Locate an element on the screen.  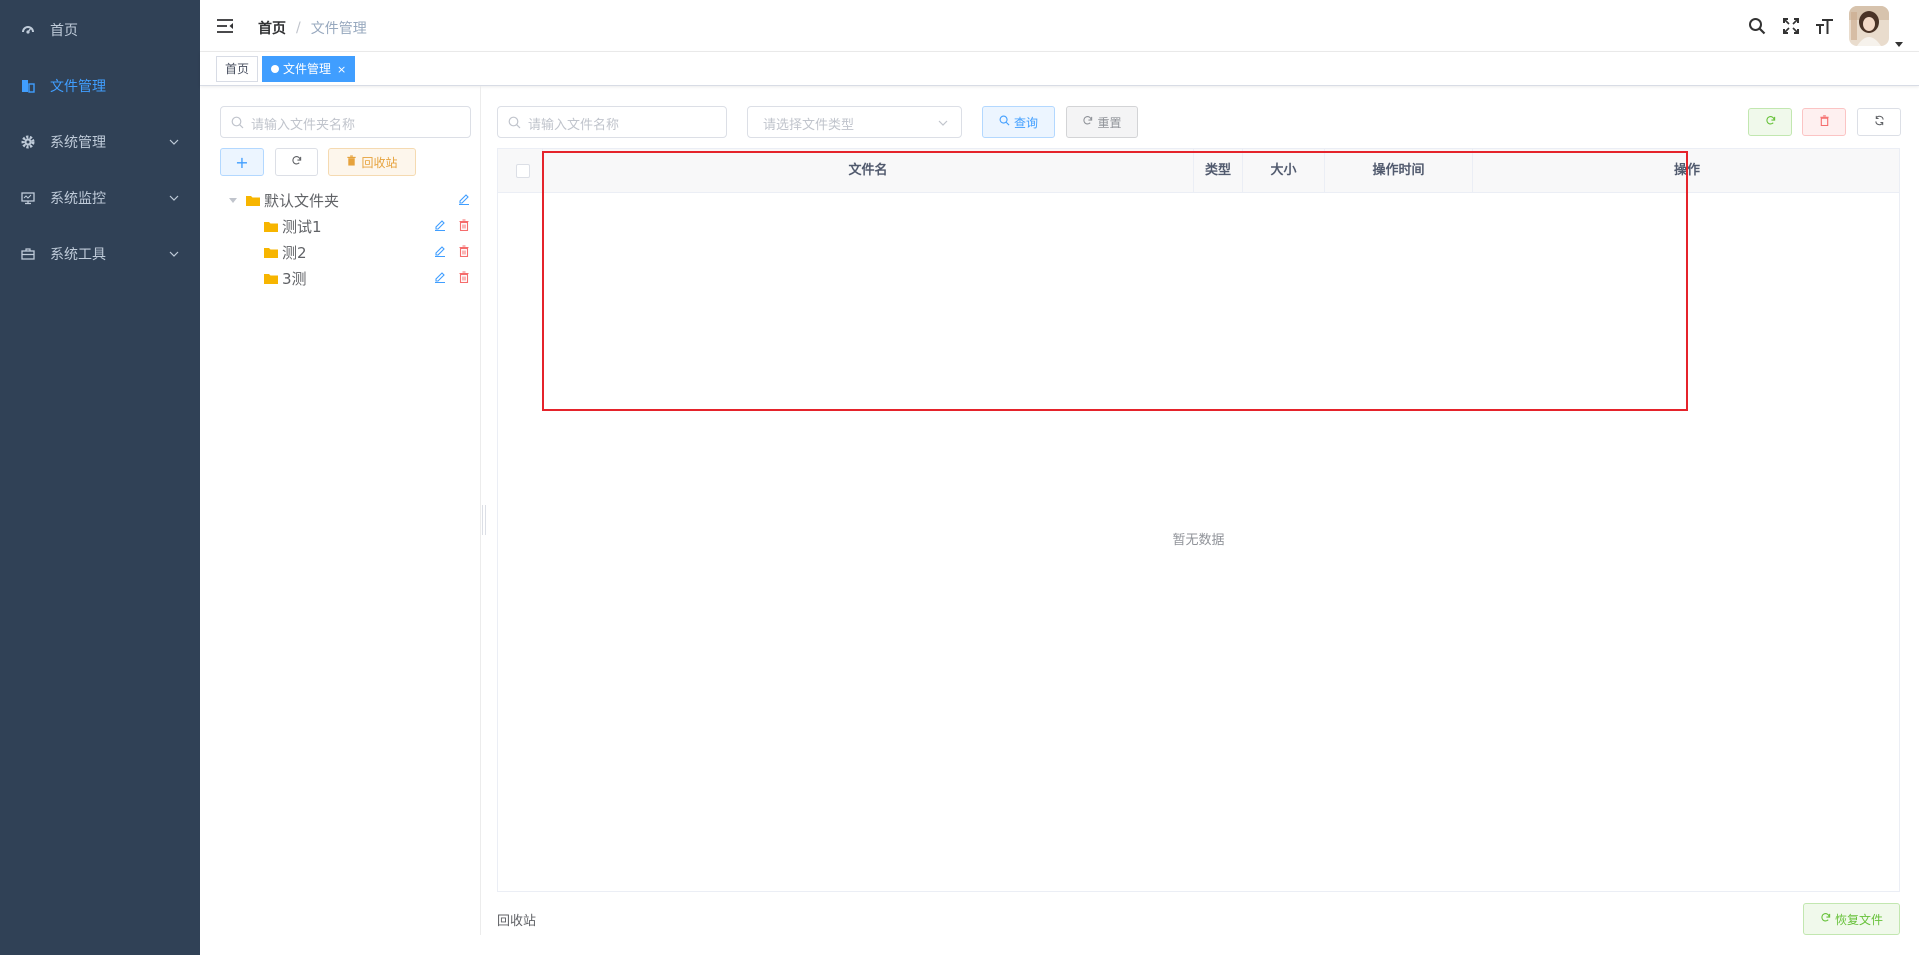
gear-icon is located at coordinates (28, 142).